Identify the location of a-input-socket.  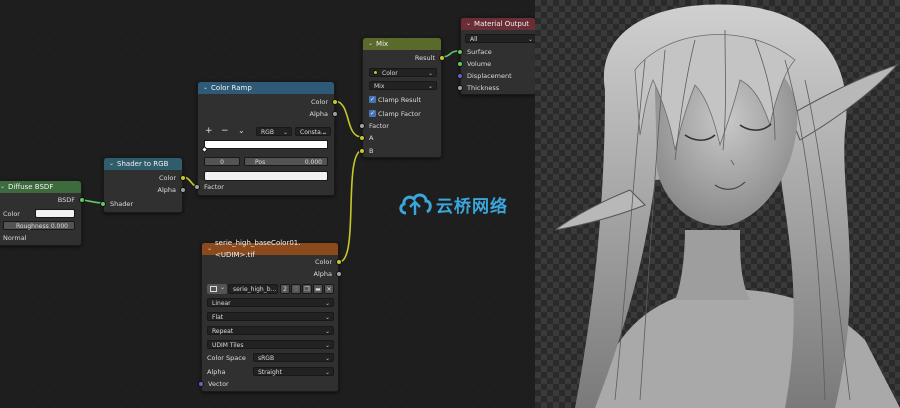
(362, 138).